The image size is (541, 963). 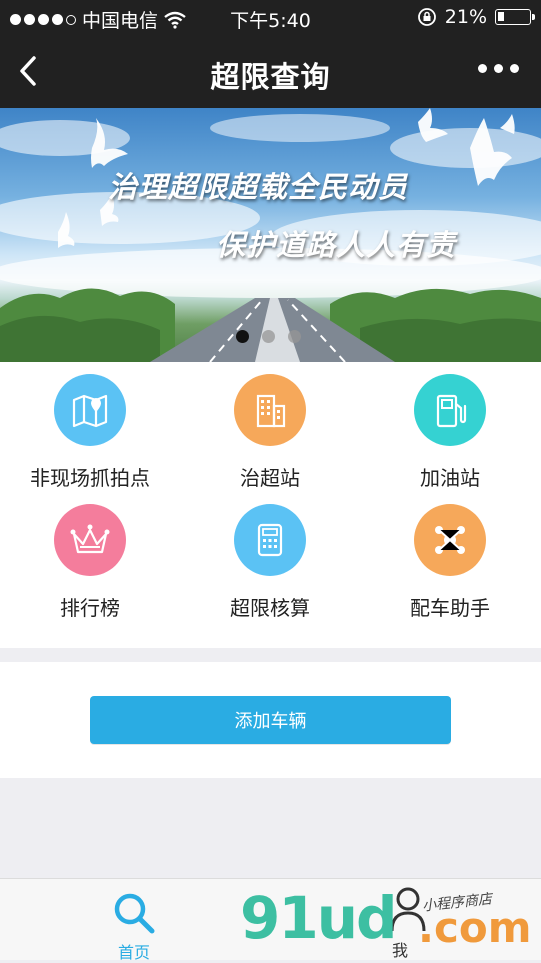 I want to click on grid-item-label: 非现场抓拍点, so click(x=90, y=478).